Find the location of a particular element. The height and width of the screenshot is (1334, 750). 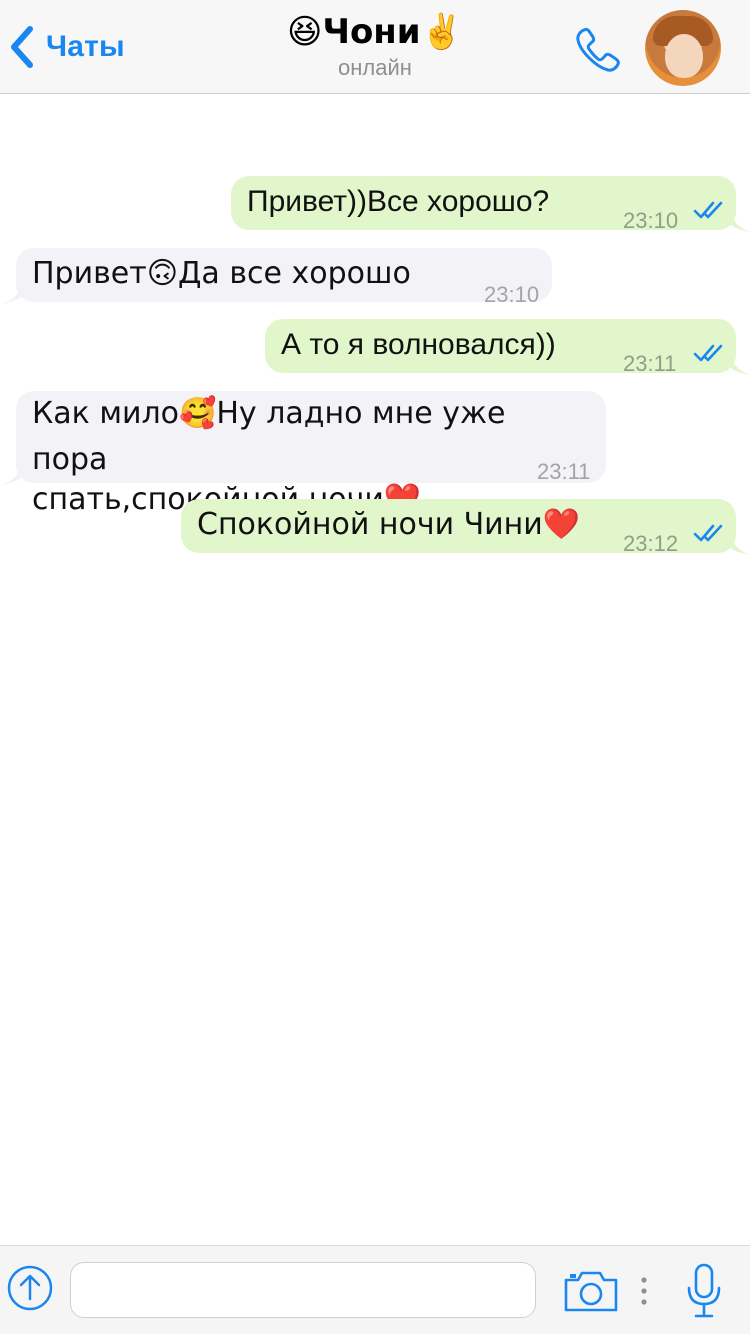

message-input-bar is located at coordinates (375, 1289).